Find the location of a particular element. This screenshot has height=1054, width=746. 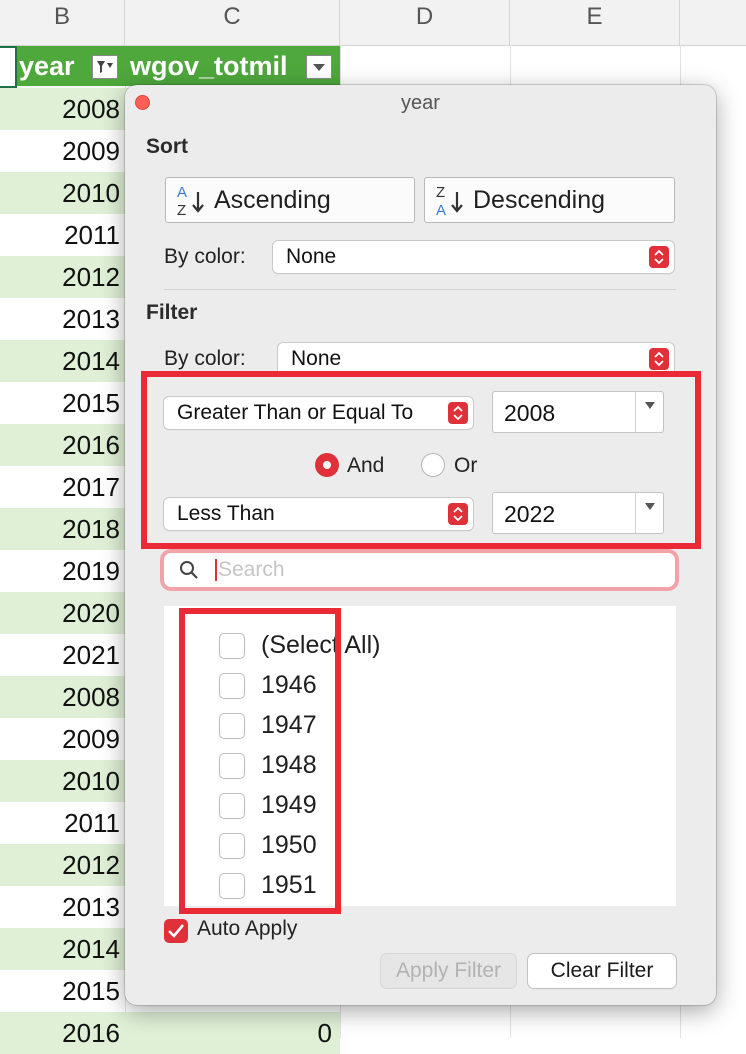

sort-by-color-value: None is located at coordinates (311, 256).